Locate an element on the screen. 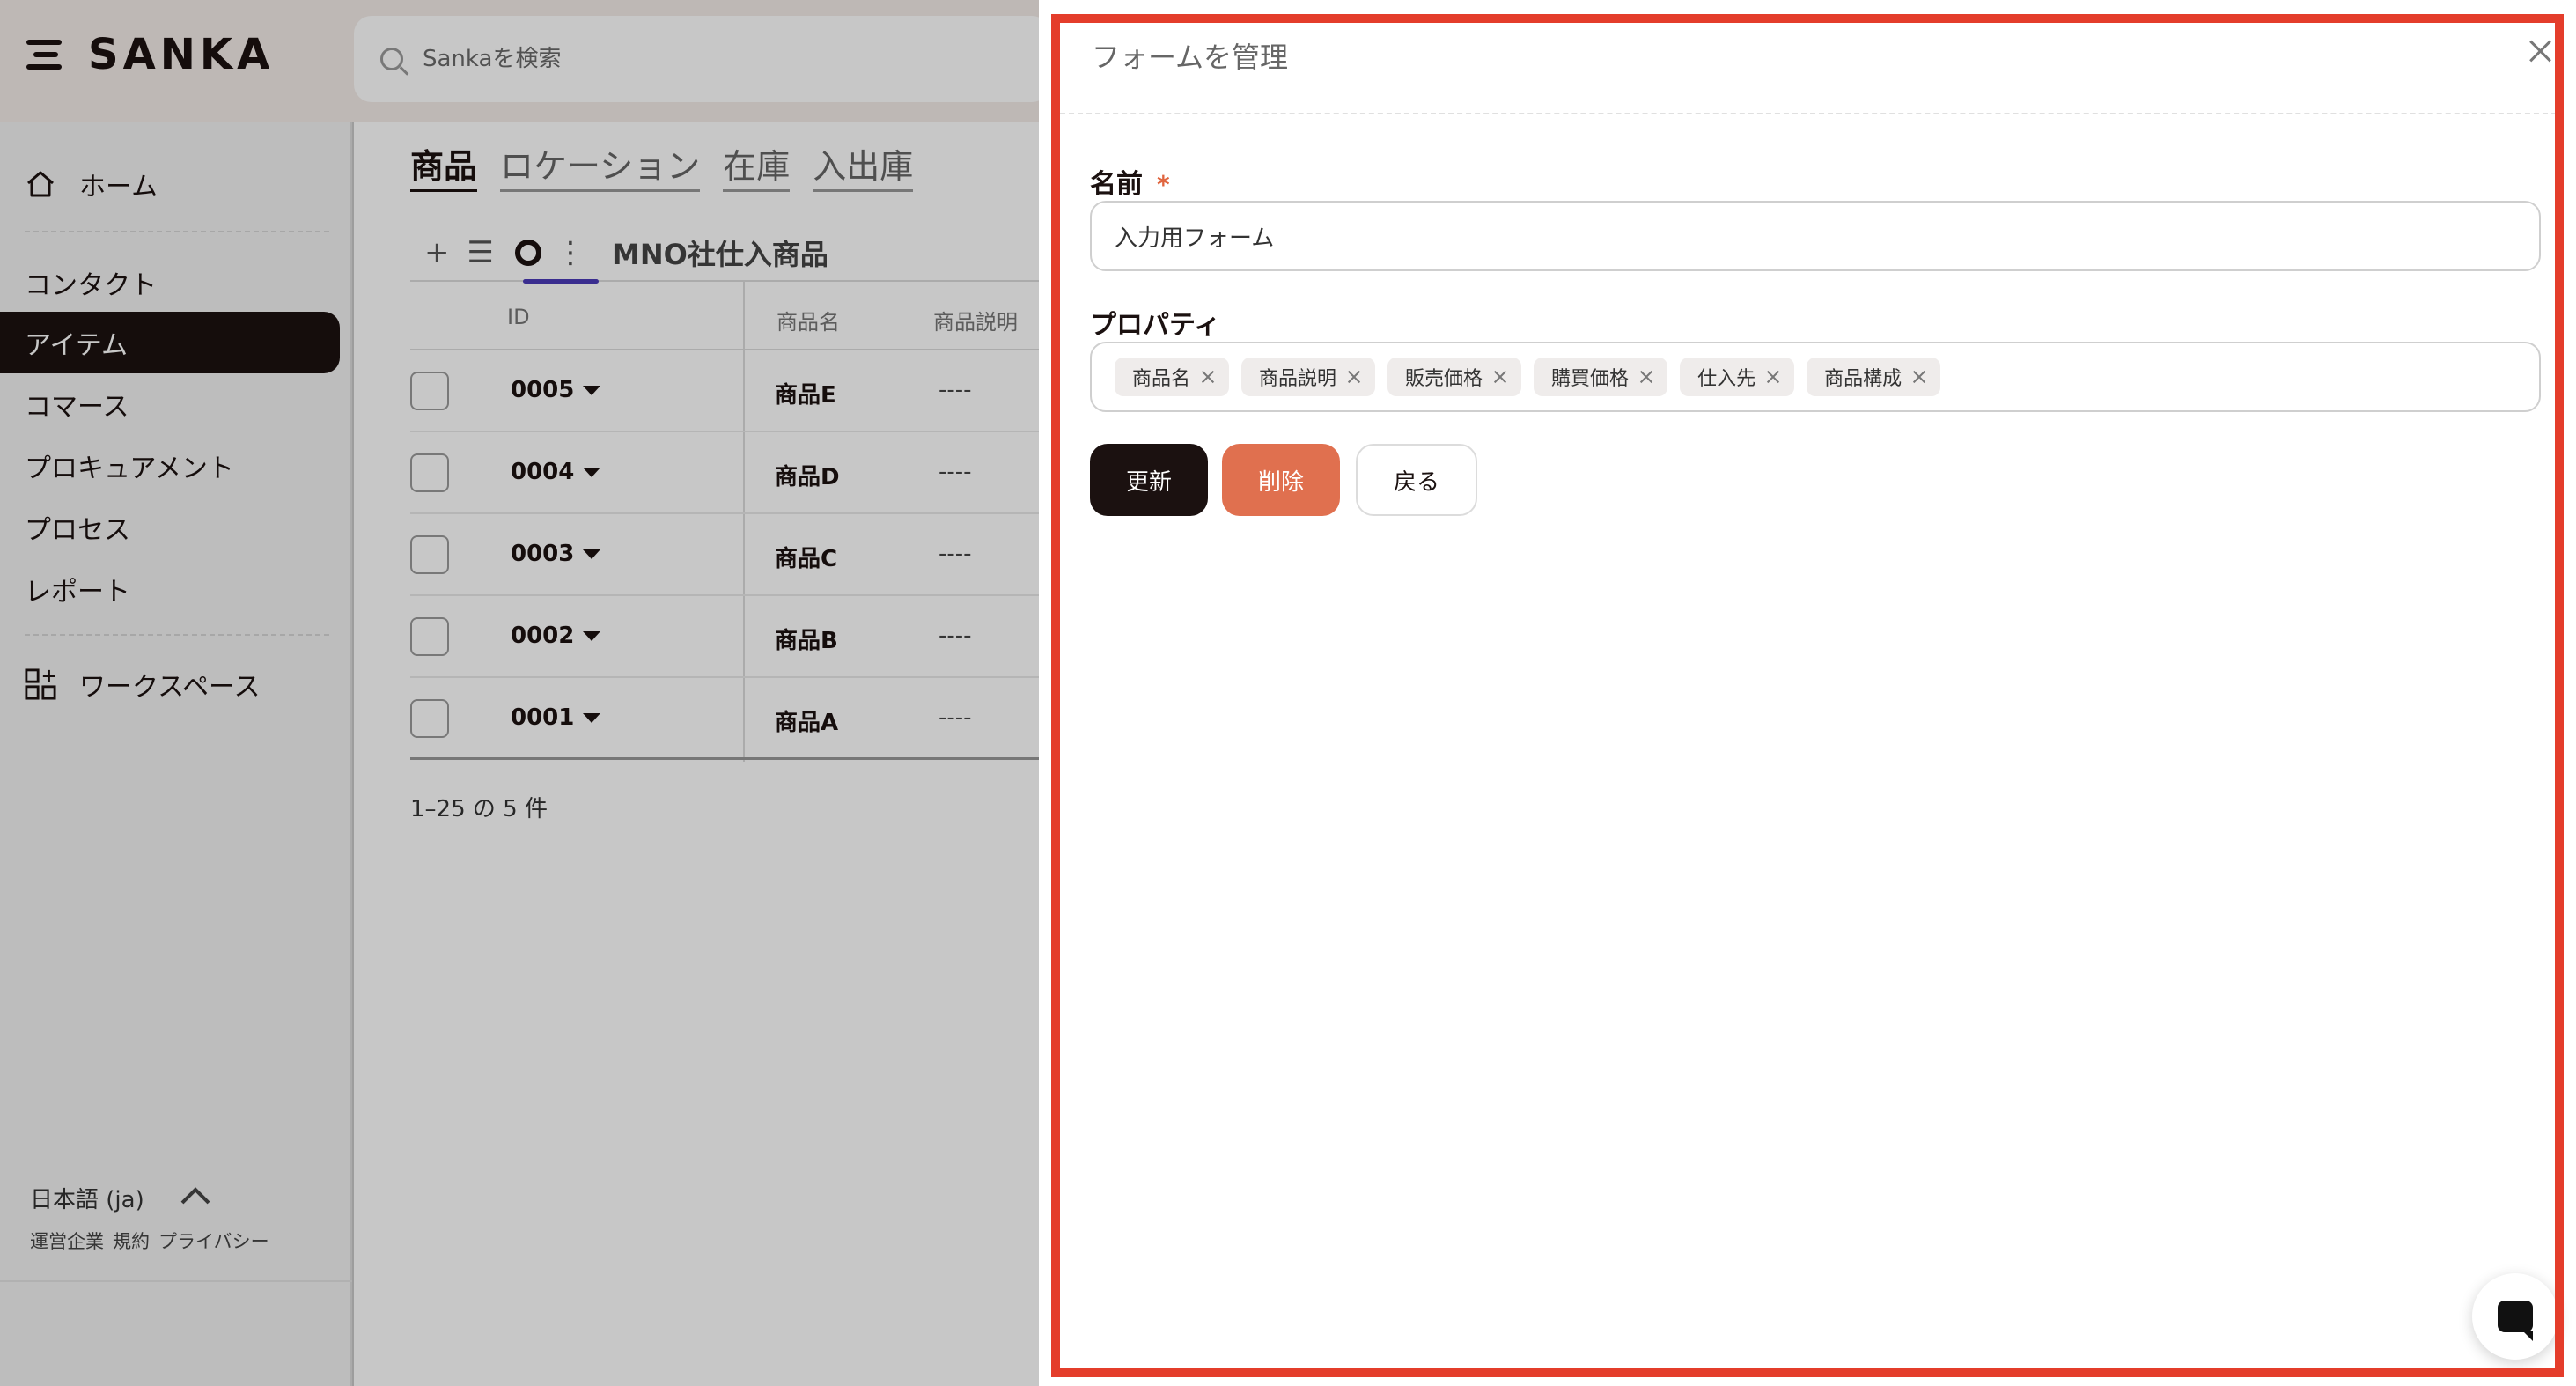 The width and height of the screenshot is (2576, 1386). drawer-title: フォームを管理 is located at coordinates (1191, 57).